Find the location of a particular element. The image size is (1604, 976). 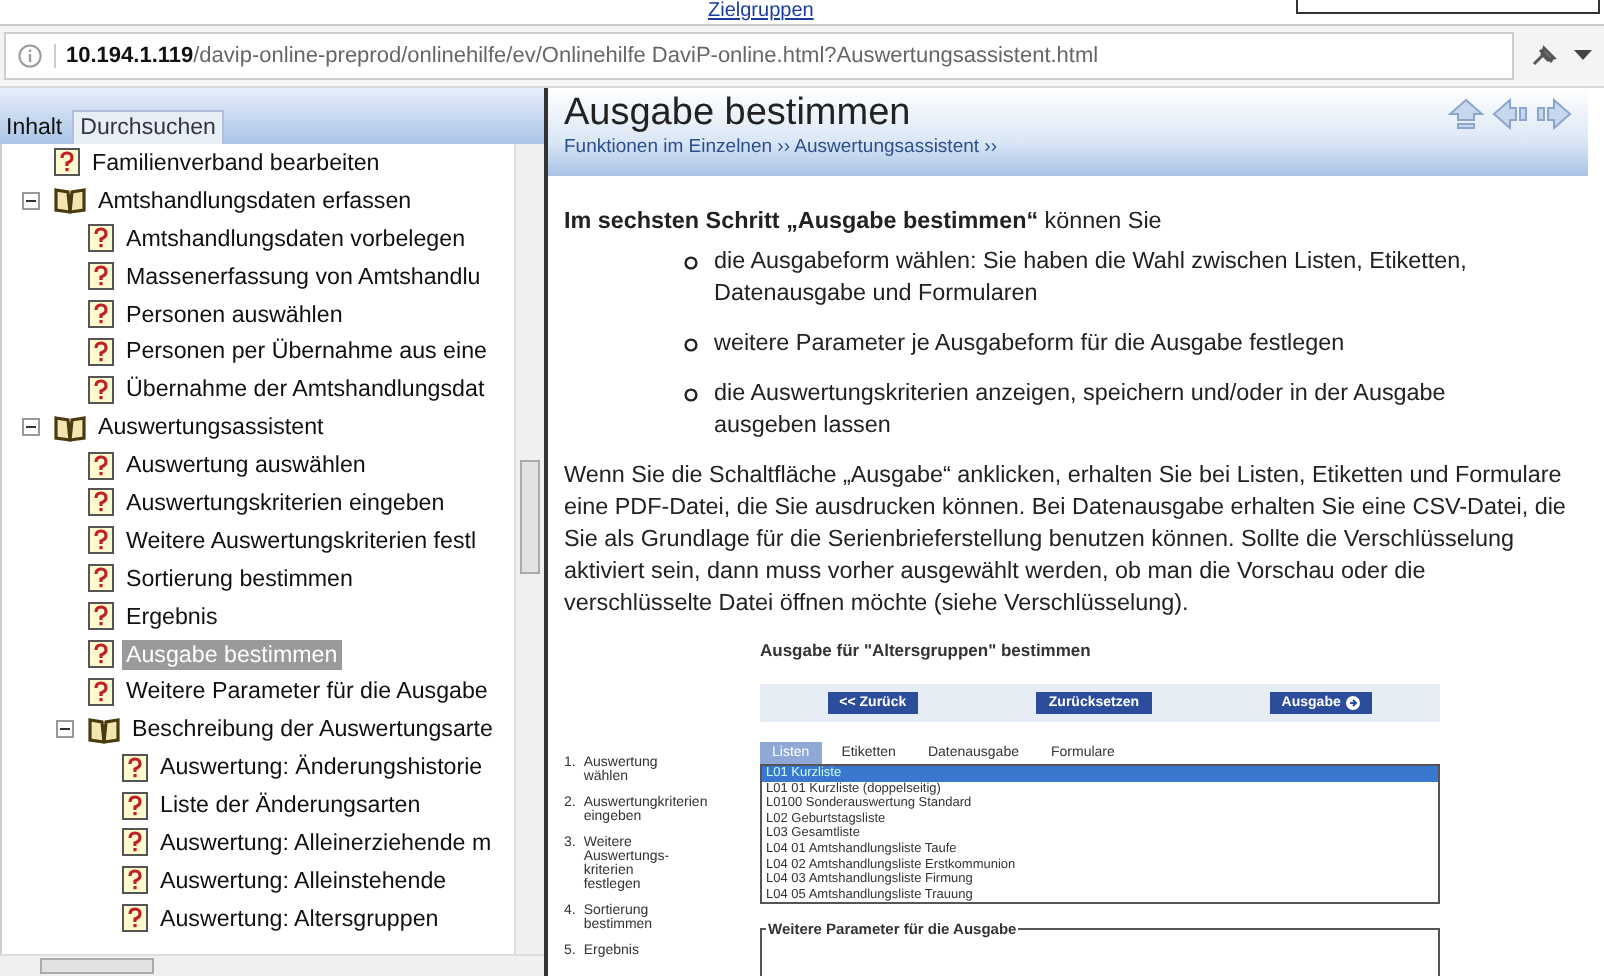

tree-item: Familienverband bearbeiten is located at coordinates (236, 162).